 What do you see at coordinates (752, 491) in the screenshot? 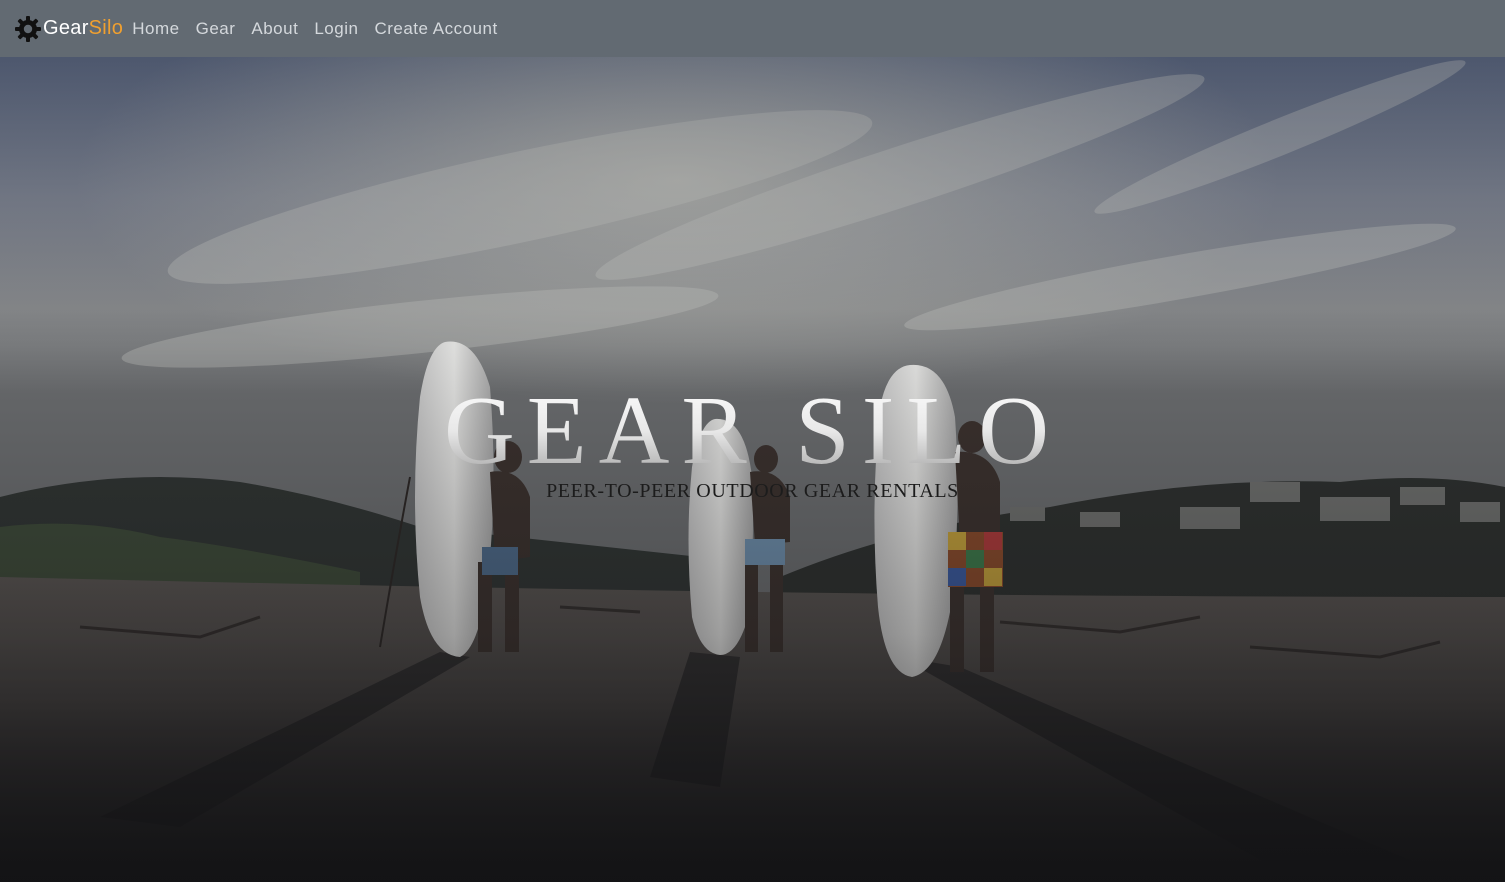
I see `hero-subtitle: PEER-TO-PEER OUTDOOR GEAR RENTALS` at bounding box center [752, 491].